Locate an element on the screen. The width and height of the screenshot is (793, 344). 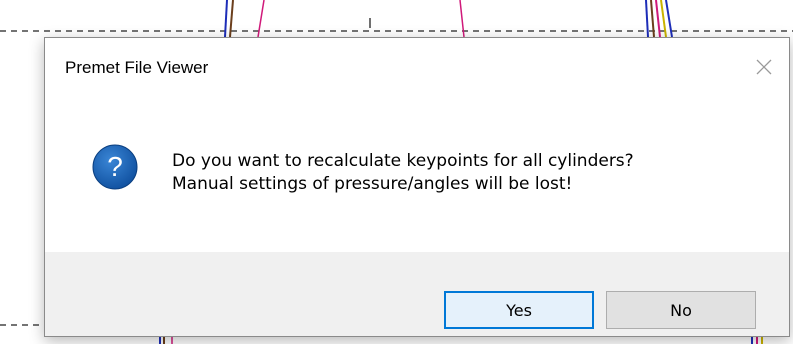
no-button-label: No is located at coordinates (681, 310).